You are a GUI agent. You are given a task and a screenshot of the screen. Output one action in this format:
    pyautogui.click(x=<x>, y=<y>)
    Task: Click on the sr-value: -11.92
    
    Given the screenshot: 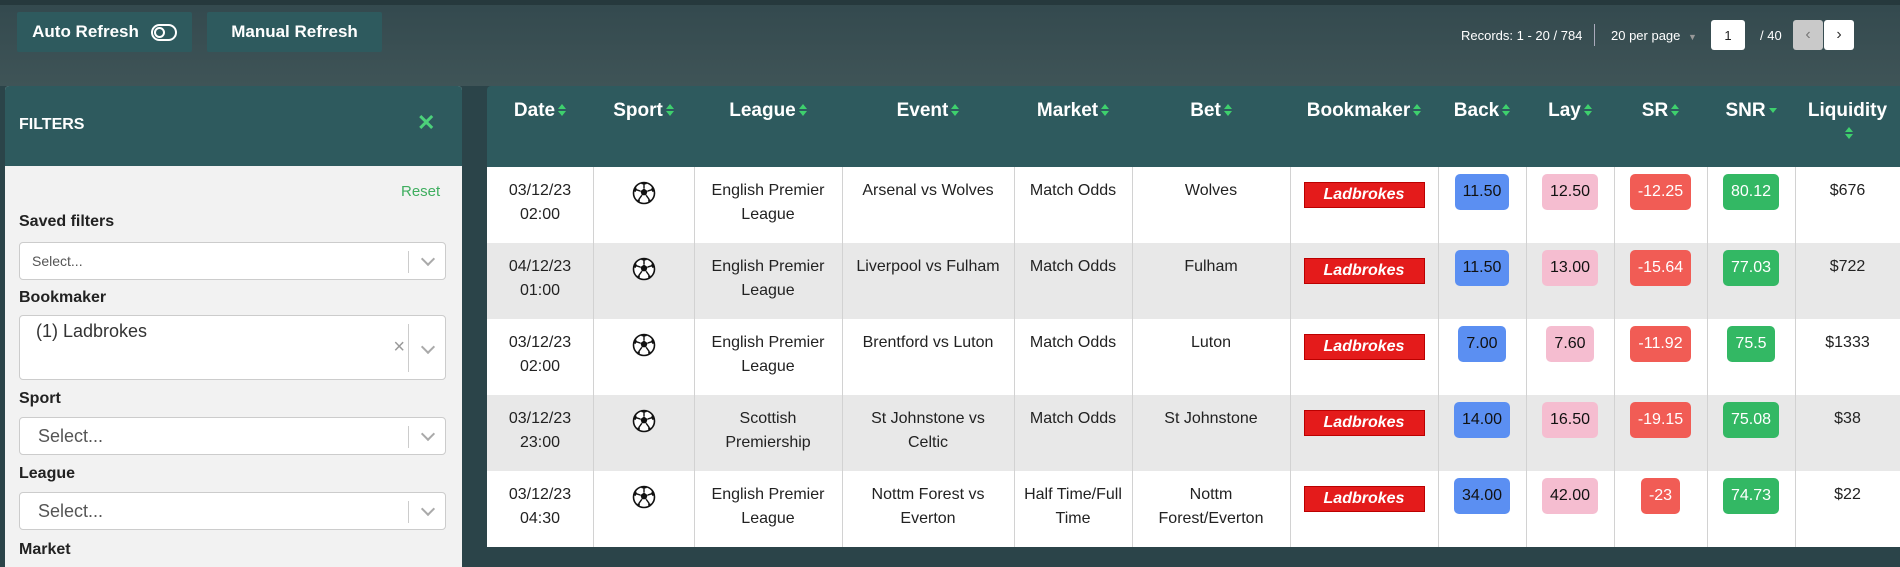 What is the action you would take?
    pyautogui.click(x=1660, y=344)
    